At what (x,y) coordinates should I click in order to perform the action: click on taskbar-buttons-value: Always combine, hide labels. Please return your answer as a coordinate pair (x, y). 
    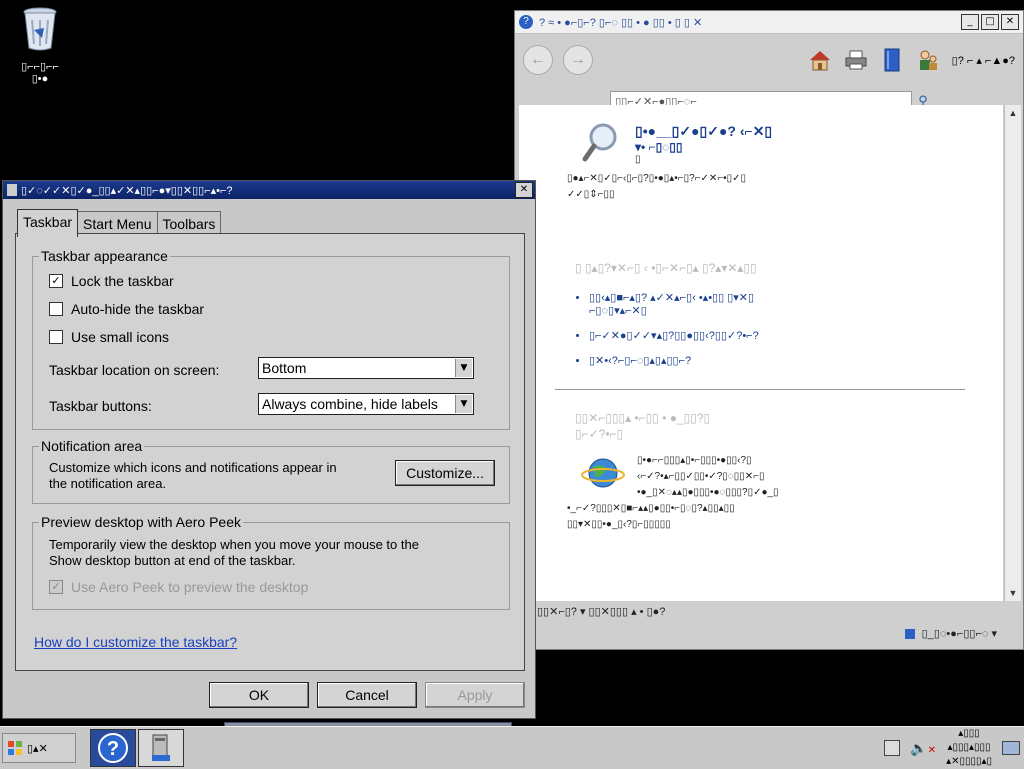
    Looking at the image, I should click on (350, 404).